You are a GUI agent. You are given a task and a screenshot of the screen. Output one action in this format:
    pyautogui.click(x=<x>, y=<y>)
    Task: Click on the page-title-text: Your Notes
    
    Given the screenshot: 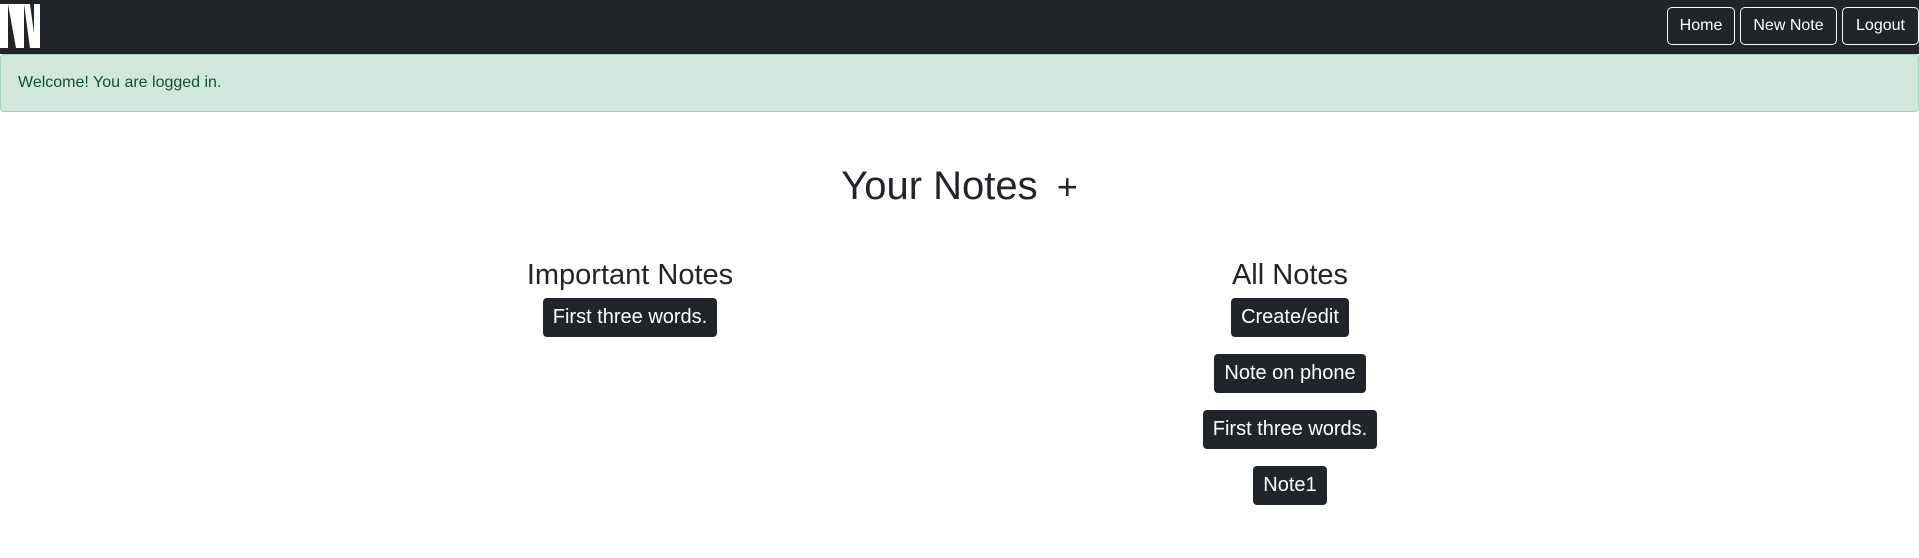 What is the action you would take?
    pyautogui.click(x=939, y=186)
    